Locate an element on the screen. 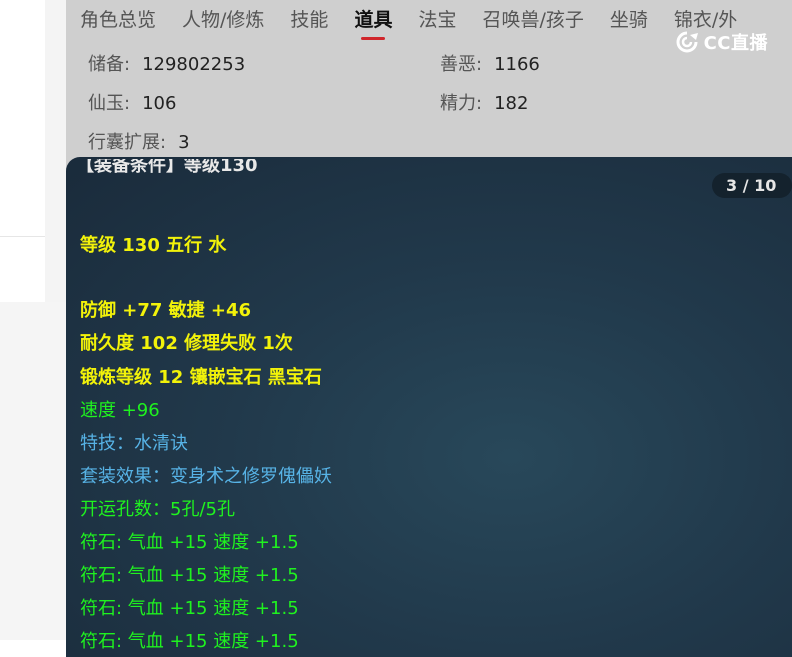 The height and width of the screenshot is (657, 792). energy-label: 精力: is located at coordinates (461, 103).